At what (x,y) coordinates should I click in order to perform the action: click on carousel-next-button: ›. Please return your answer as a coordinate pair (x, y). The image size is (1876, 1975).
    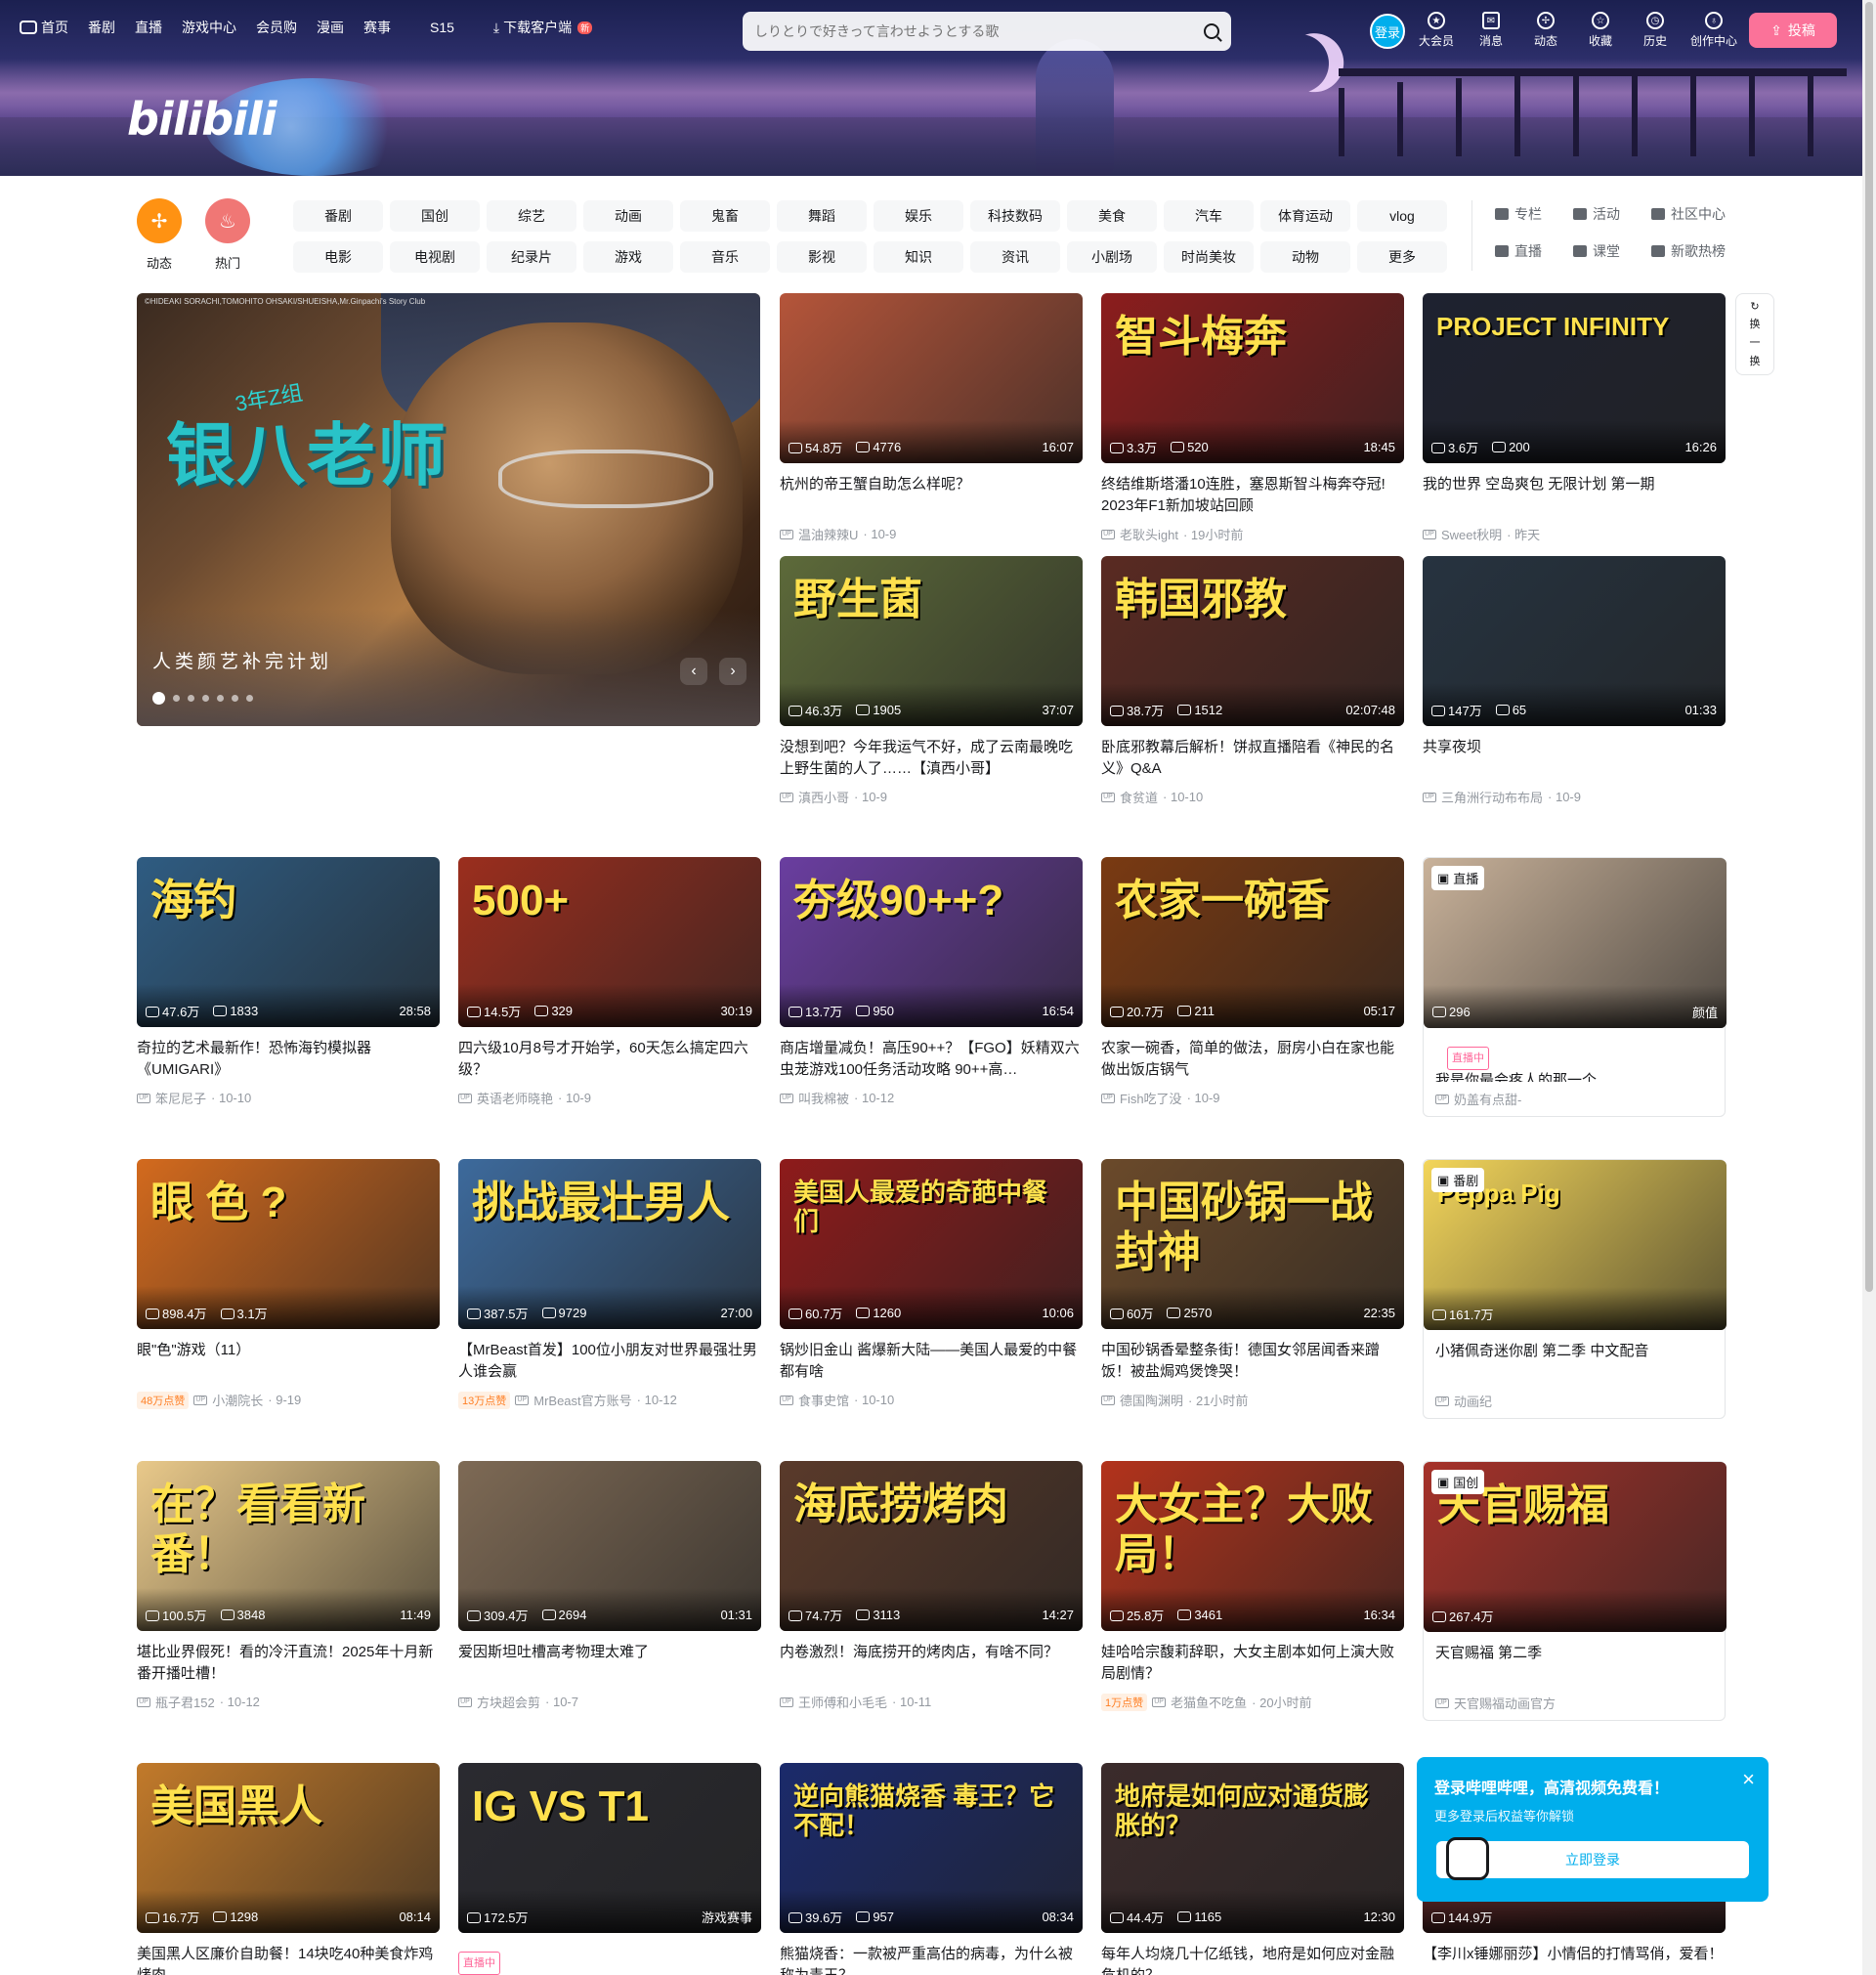
    Looking at the image, I should click on (732, 672).